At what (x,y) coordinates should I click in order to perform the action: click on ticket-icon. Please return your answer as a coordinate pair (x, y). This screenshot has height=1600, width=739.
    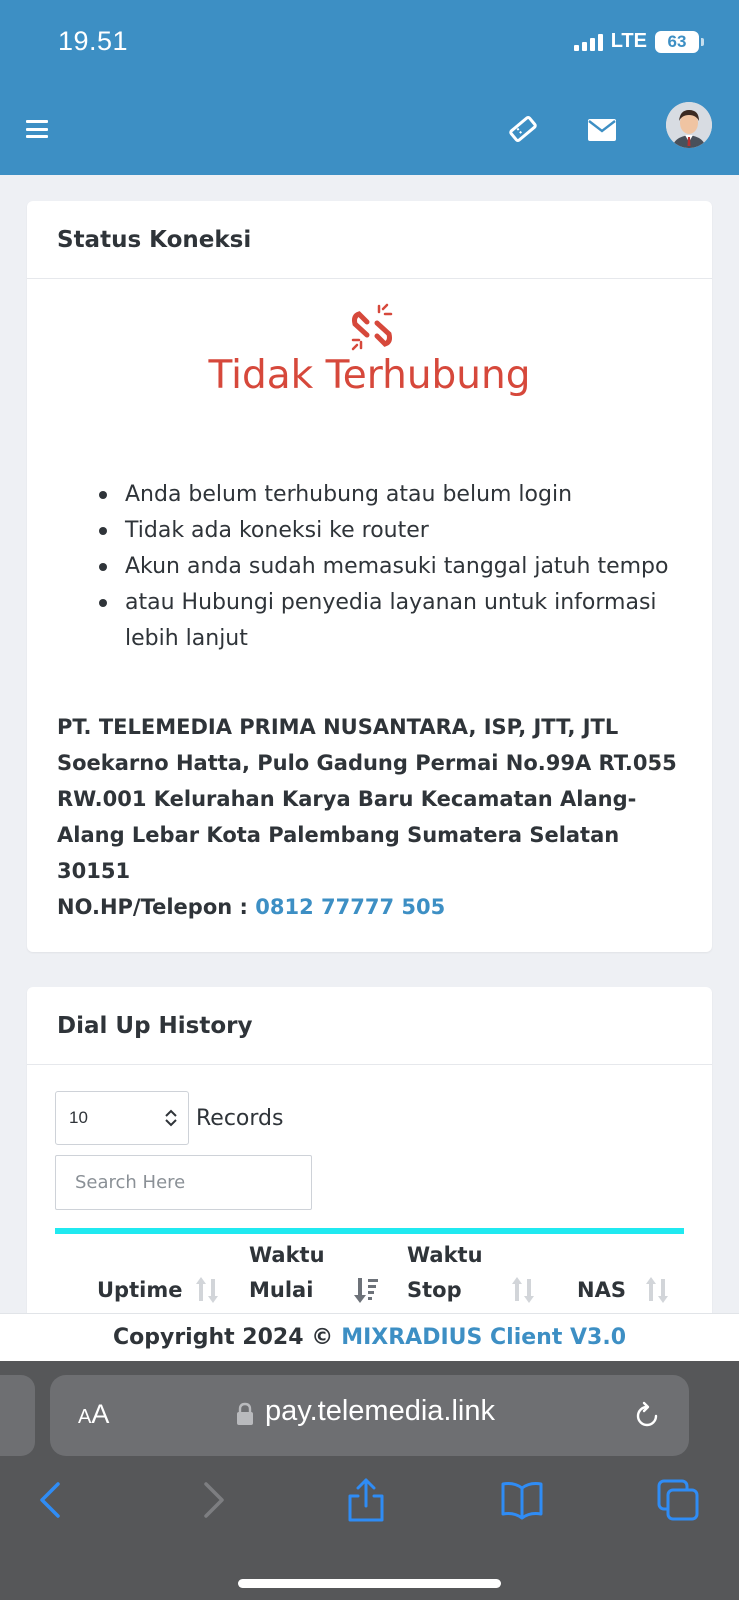
    Looking at the image, I should click on (523, 129).